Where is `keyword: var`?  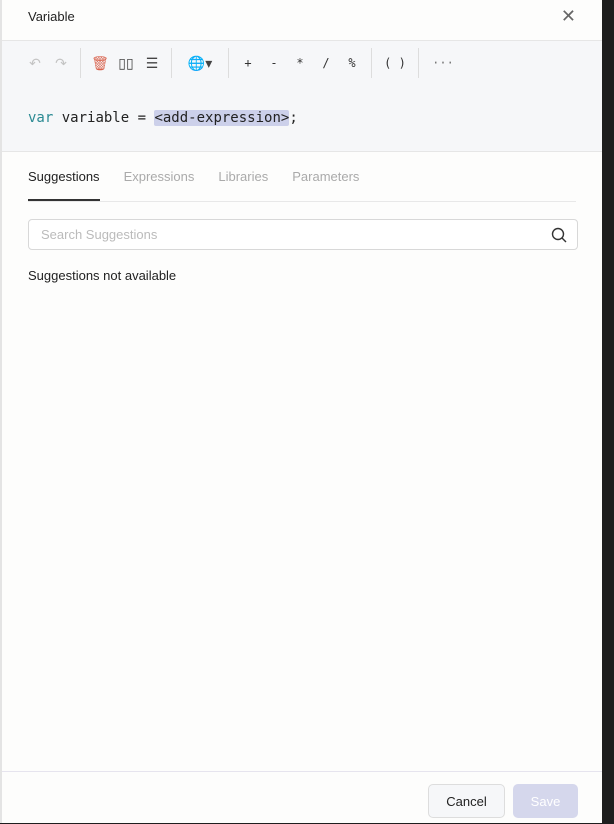 keyword: var is located at coordinates (41, 118).